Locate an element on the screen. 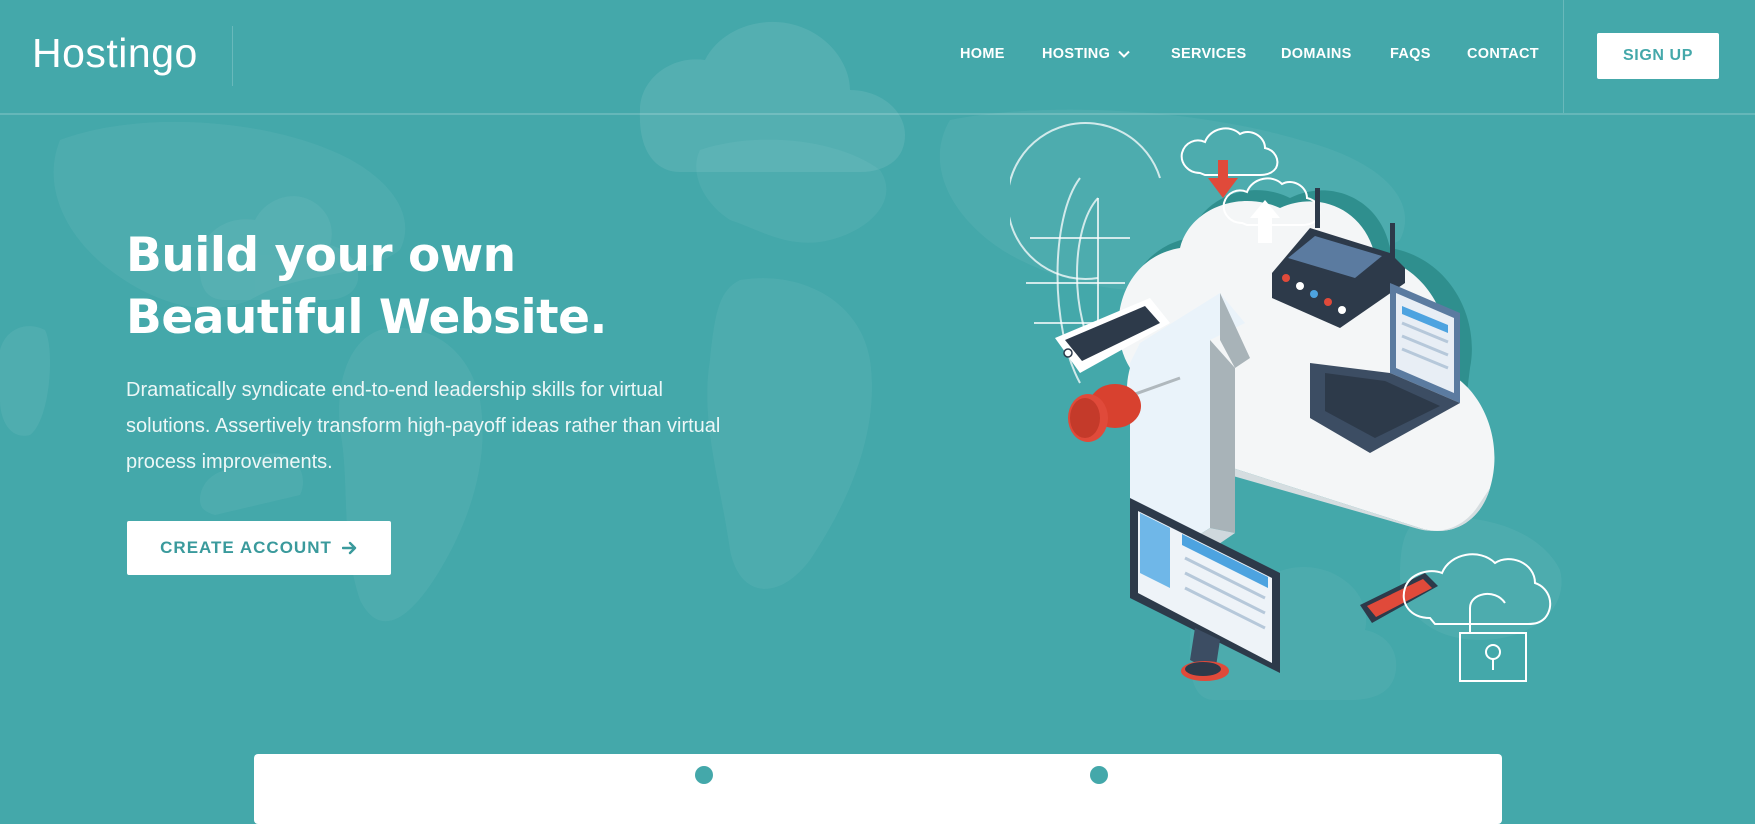 The width and height of the screenshot is (1755, 824). download-cloud-icon is located at coordinates (1229, 162).